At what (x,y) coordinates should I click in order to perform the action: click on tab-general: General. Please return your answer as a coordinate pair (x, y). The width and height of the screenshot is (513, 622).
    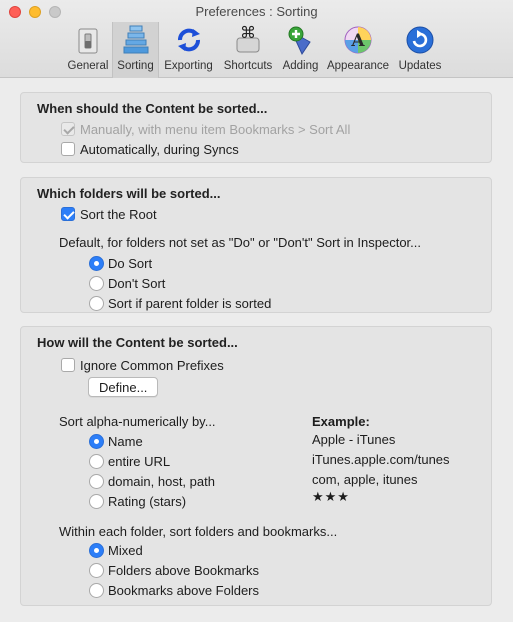
    Looking at the image, I should click on (88, 50).